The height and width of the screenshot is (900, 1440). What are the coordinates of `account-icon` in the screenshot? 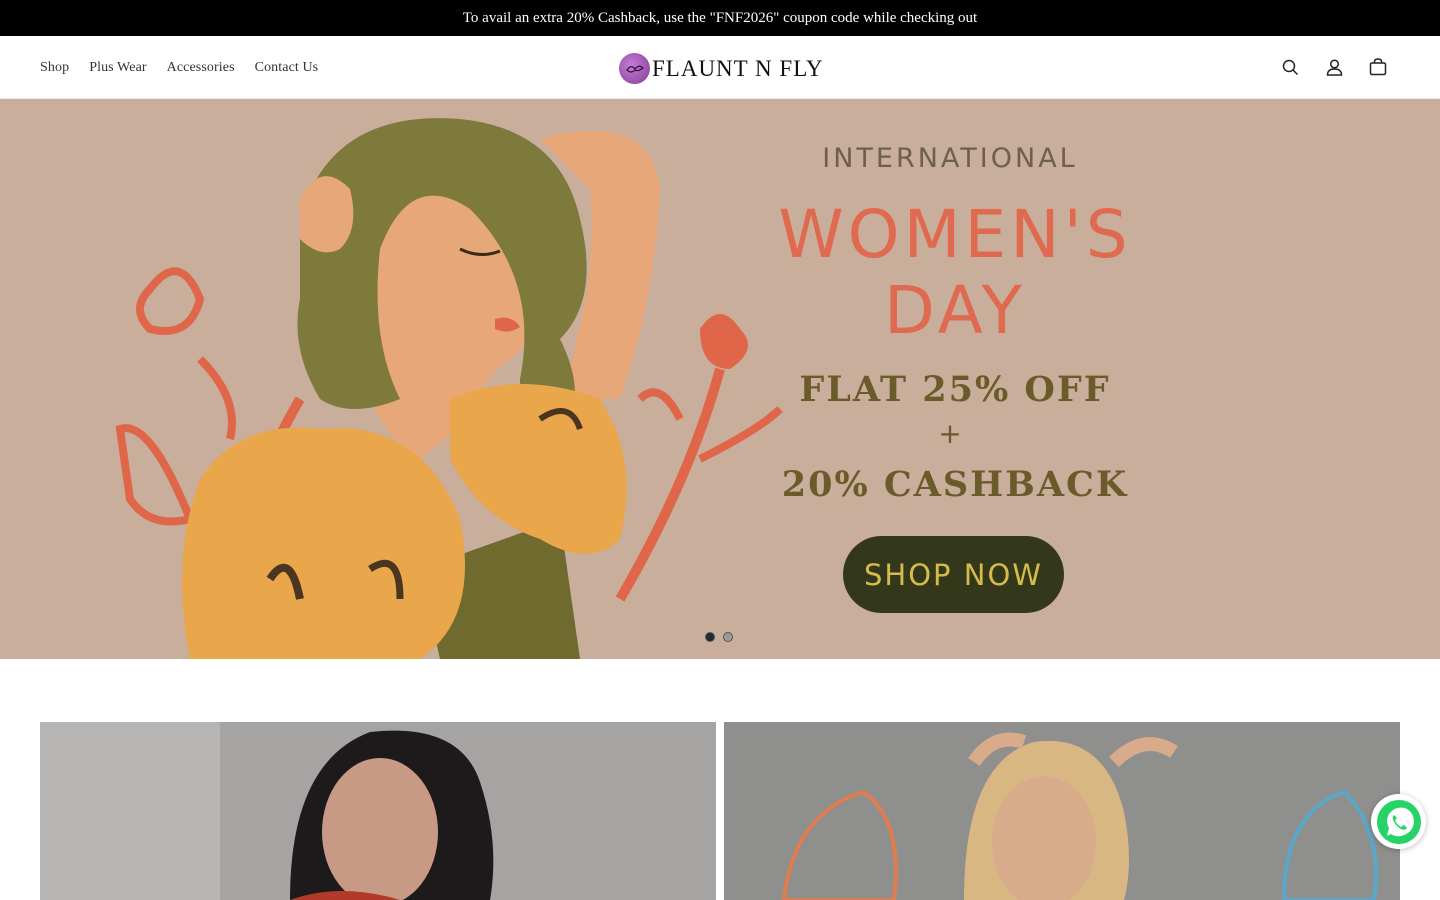 It's located at (1334, 67).